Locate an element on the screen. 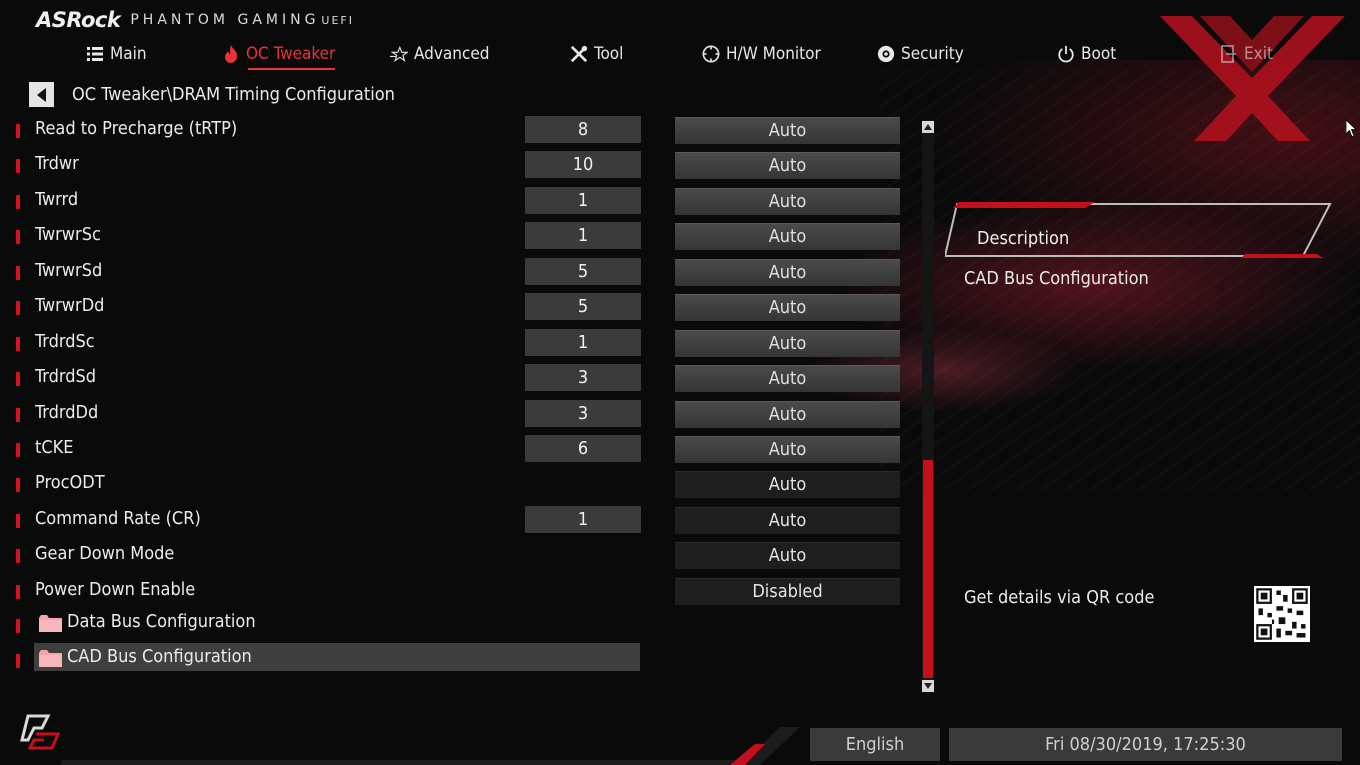 The width and height of the screenshot is (1360, 765). setting-label: Trdwr is located at coordinates (57, 163).